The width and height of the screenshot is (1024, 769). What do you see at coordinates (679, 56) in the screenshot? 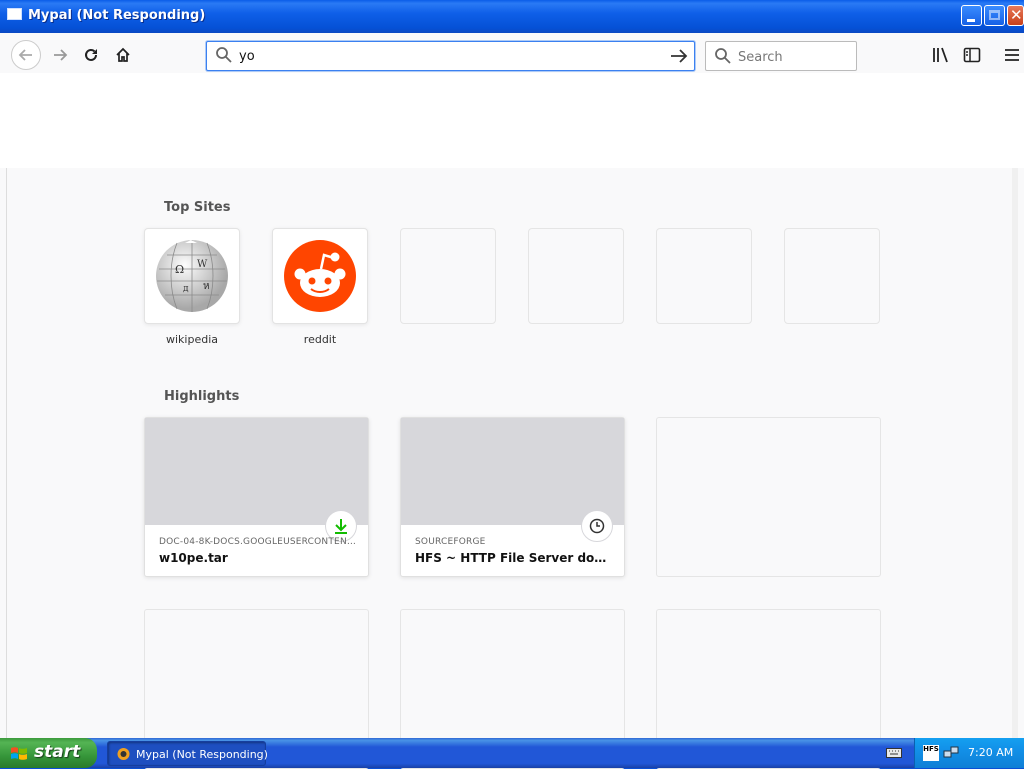
I see `go-arrow-icon` at bounding box center [679, 56].